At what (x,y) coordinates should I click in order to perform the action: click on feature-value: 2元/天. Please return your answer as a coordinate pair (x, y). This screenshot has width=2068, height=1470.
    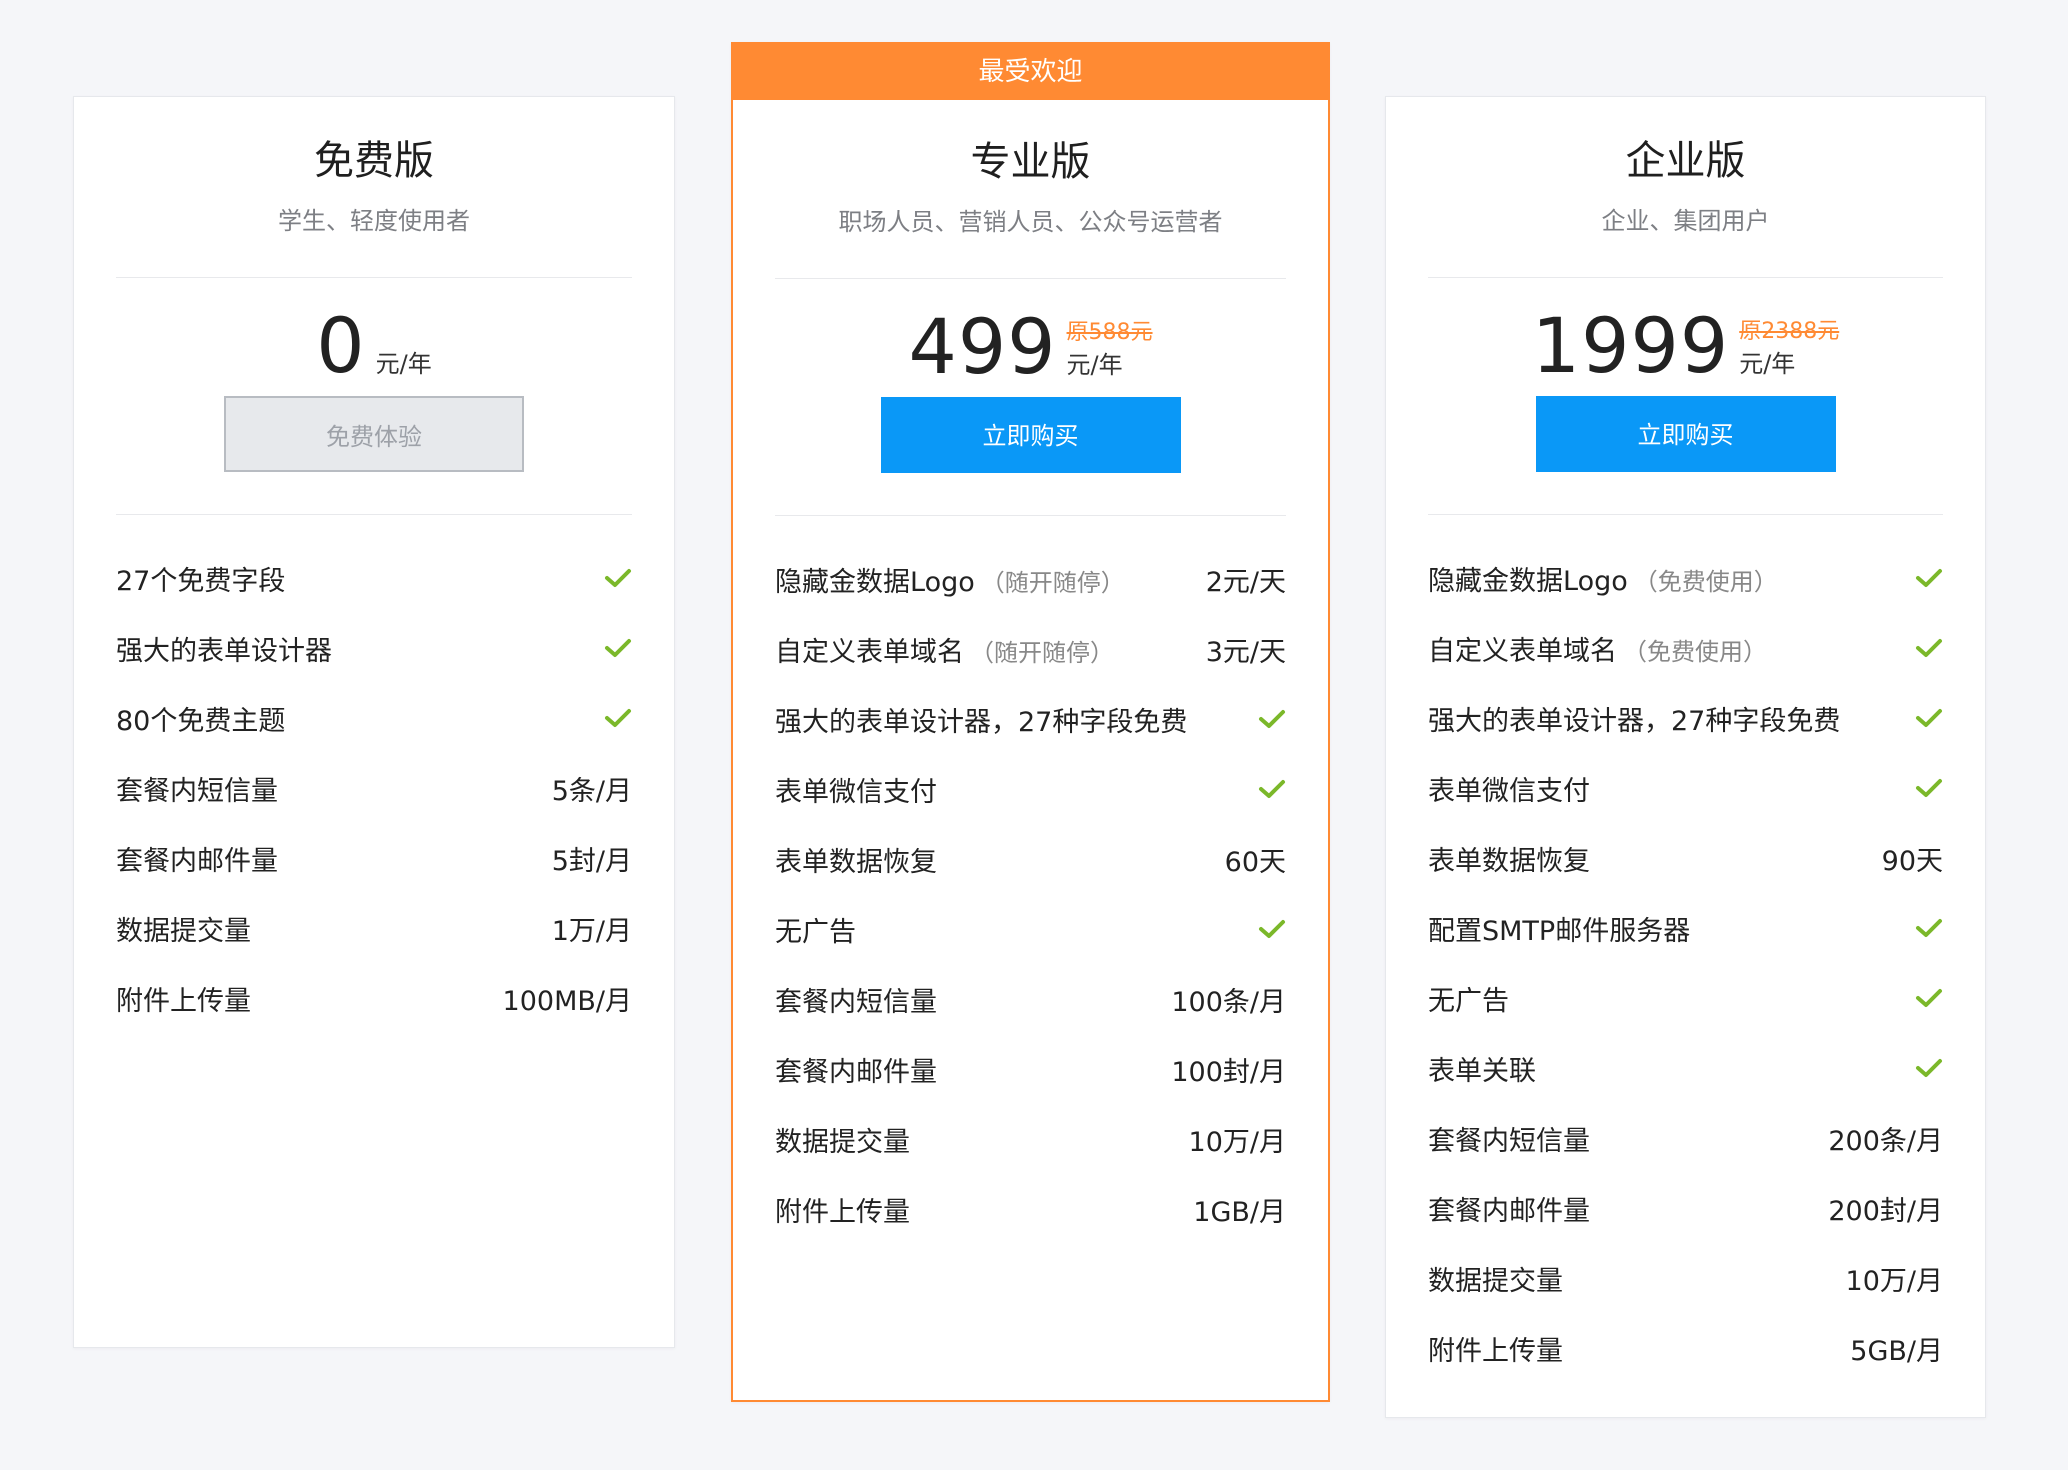
    Looking at the image, I should click on (1245, 582).